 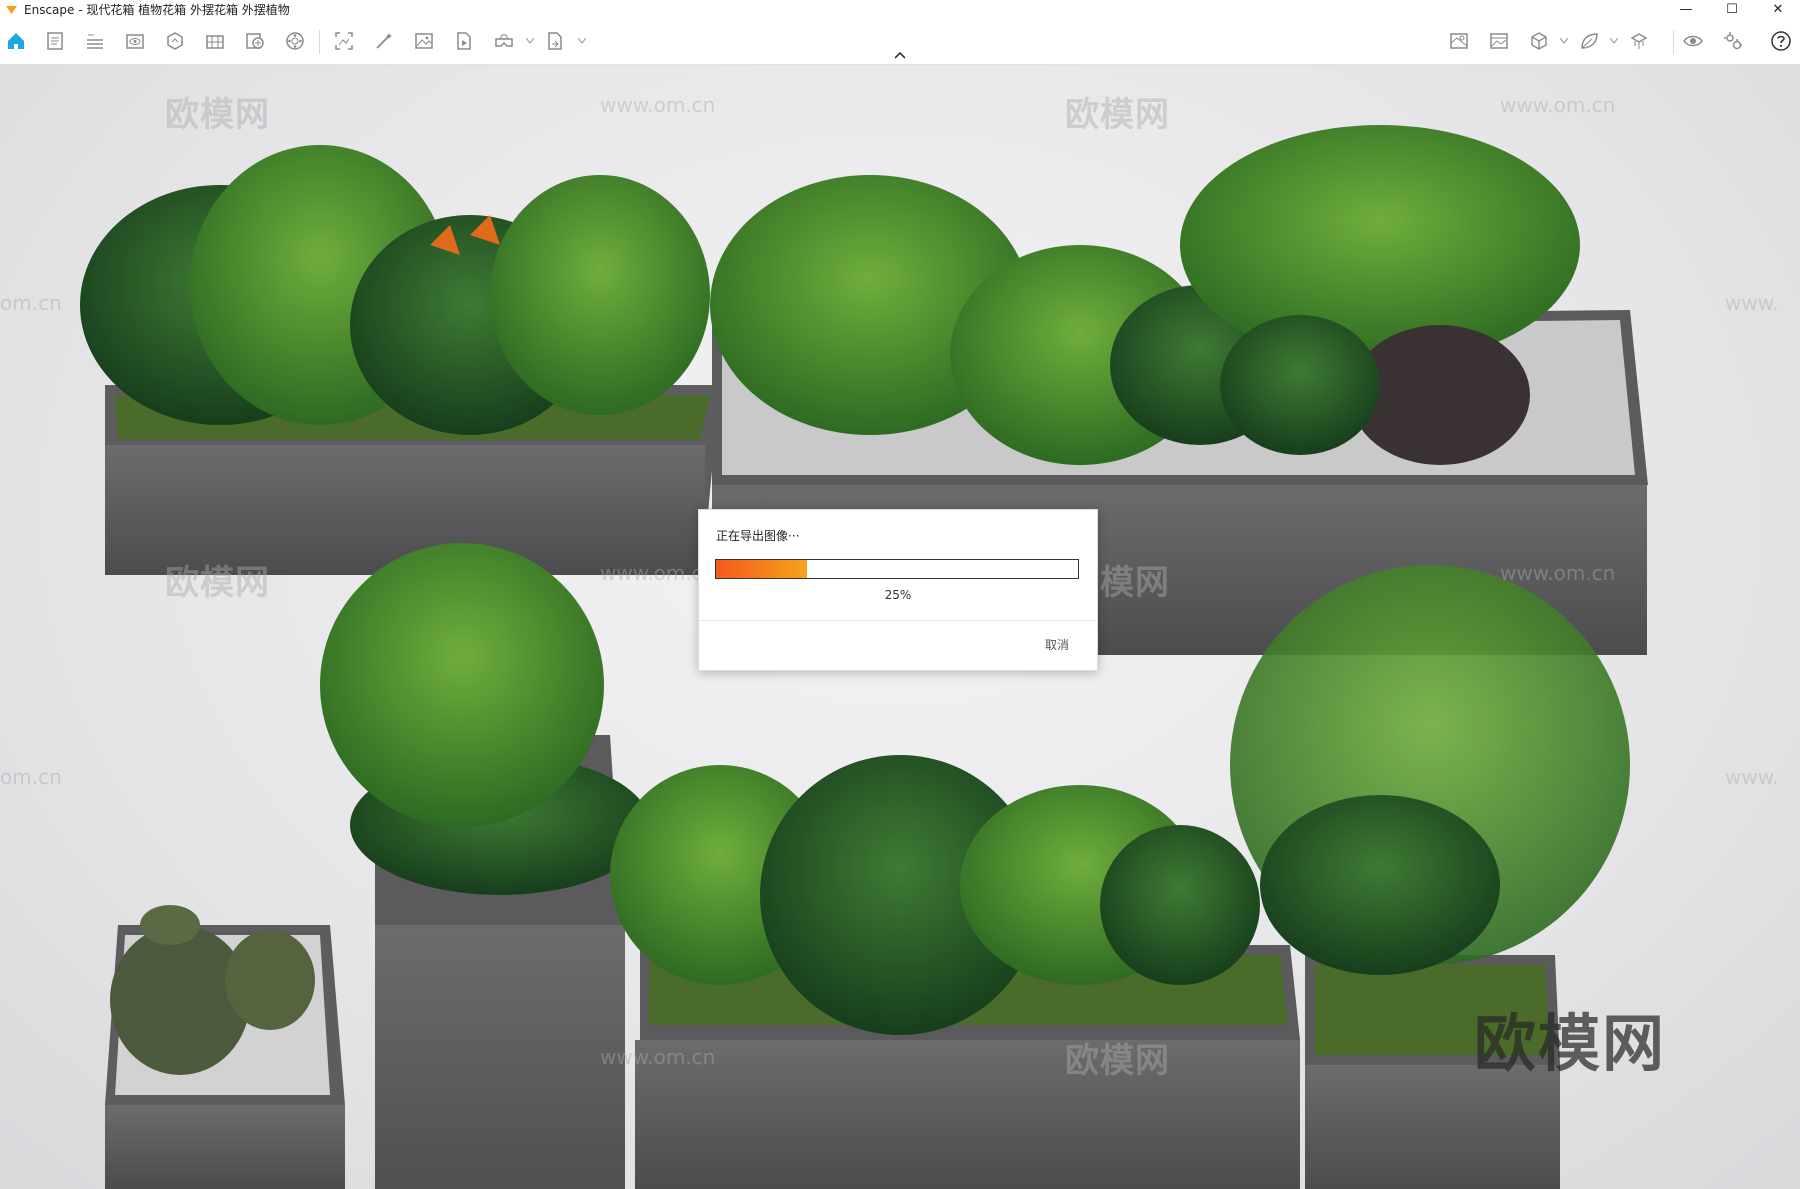 What do you see at coordinates (898, 595) in the screenshot?
I see `progress-percent-label: 25%` at bounding box center [898, 595].